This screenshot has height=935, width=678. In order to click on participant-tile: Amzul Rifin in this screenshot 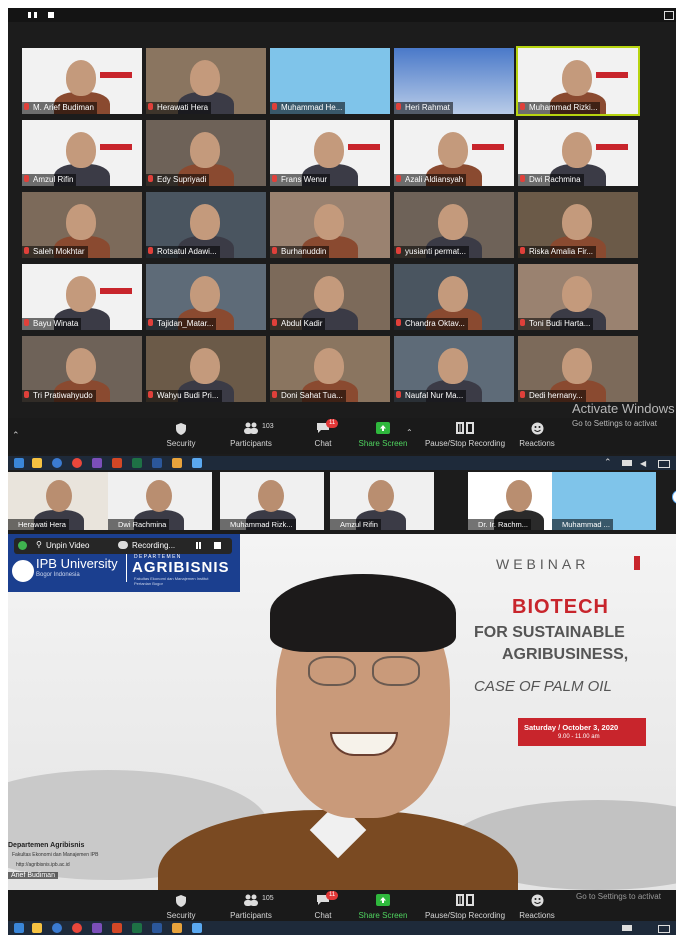, I will do `click(82, 153)`.